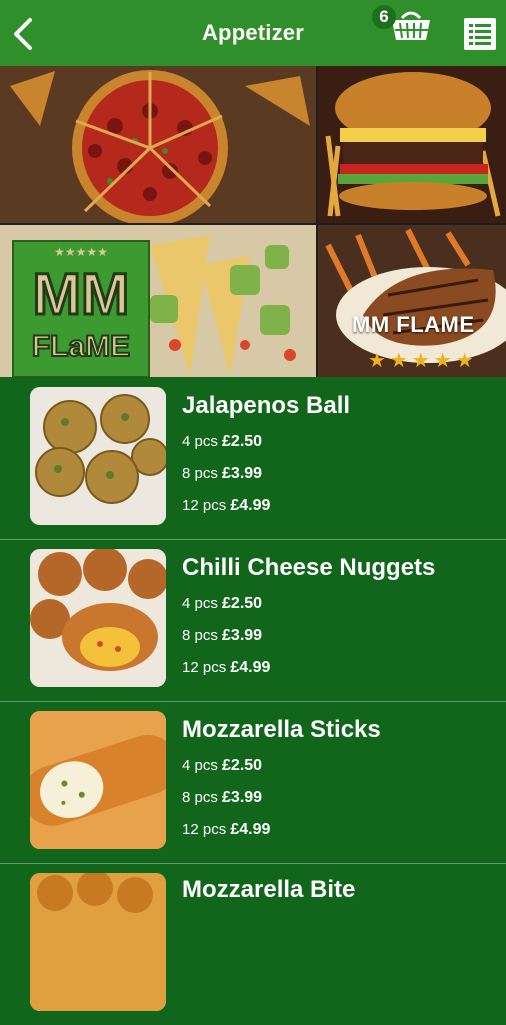  What do you see at coordinates (253, 33) in the screenshot?
I see `top-app-bar: Appetizer 6` at bounding box center [253, 33].